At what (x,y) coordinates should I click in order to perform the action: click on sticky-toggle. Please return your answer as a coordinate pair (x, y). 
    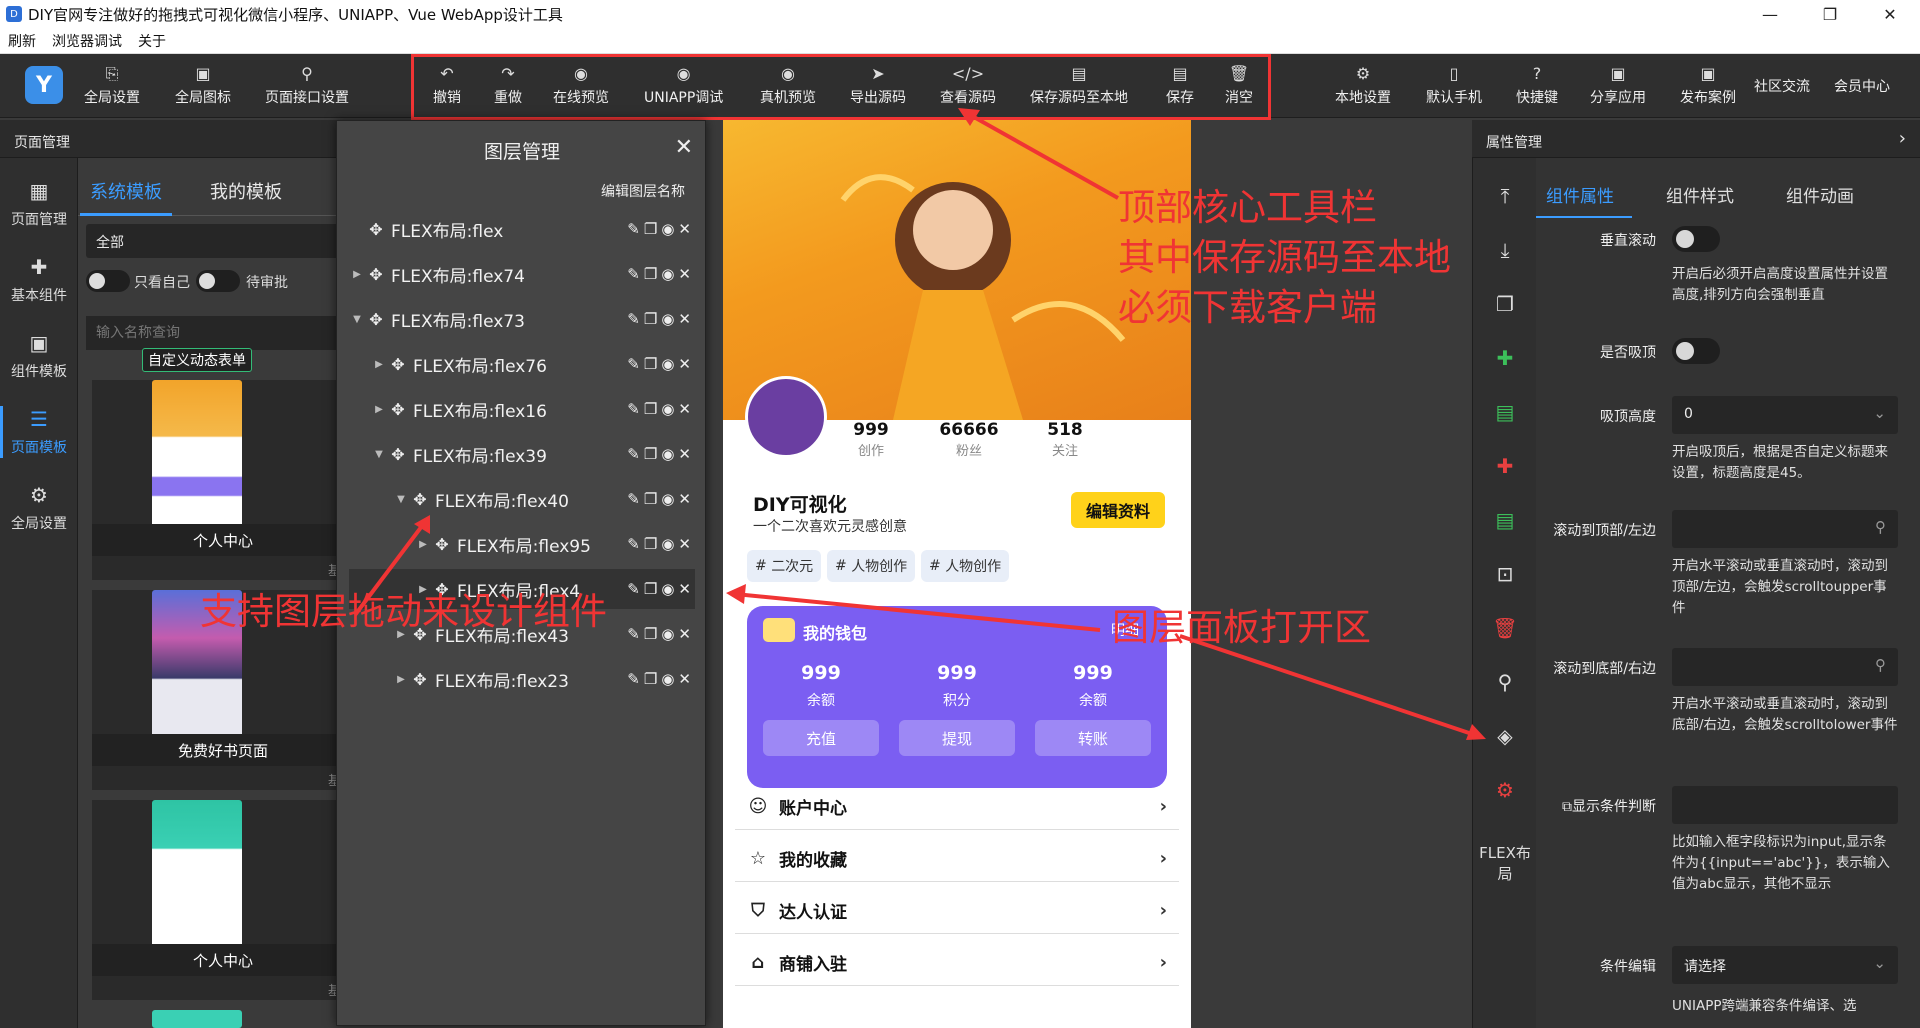
    Looking at the image, I should click on (1696, 351).